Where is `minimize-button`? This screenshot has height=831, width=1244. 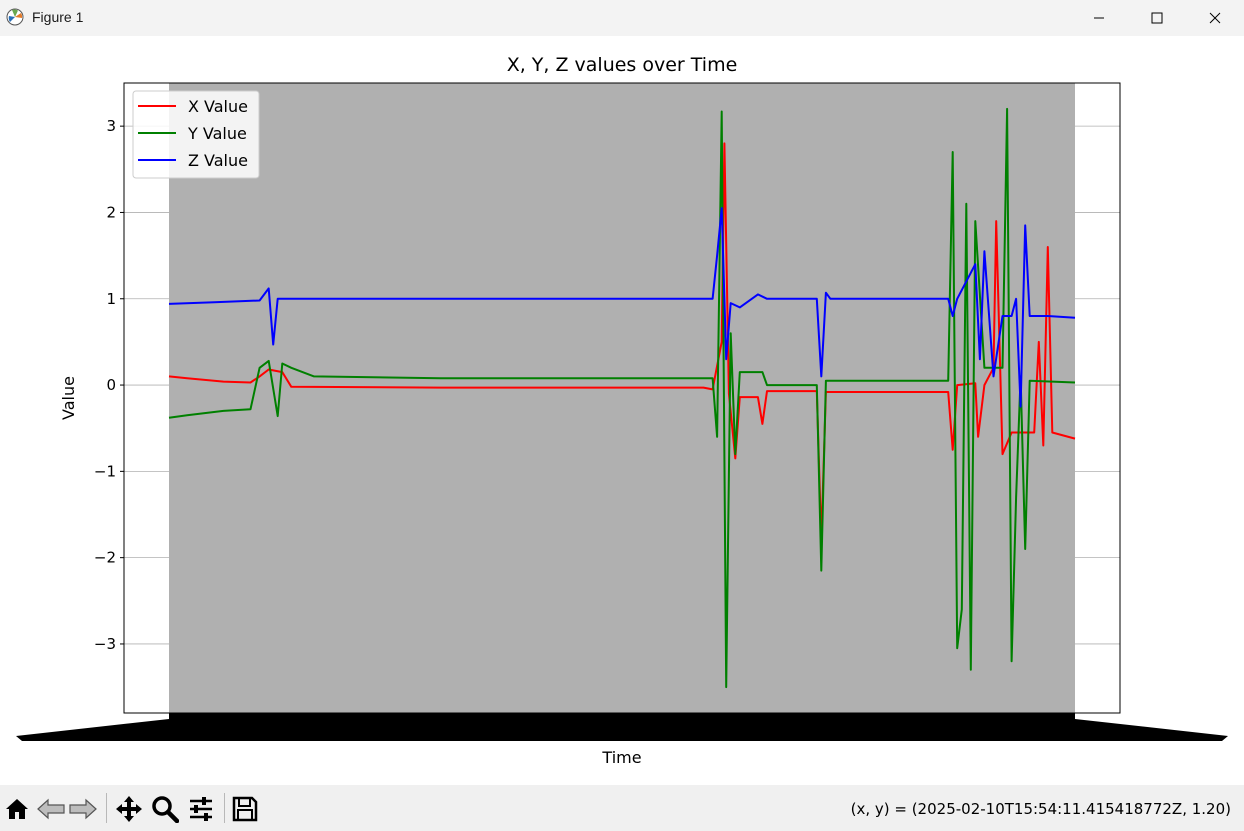 minimize-button is located at coordinates (1099, 18).